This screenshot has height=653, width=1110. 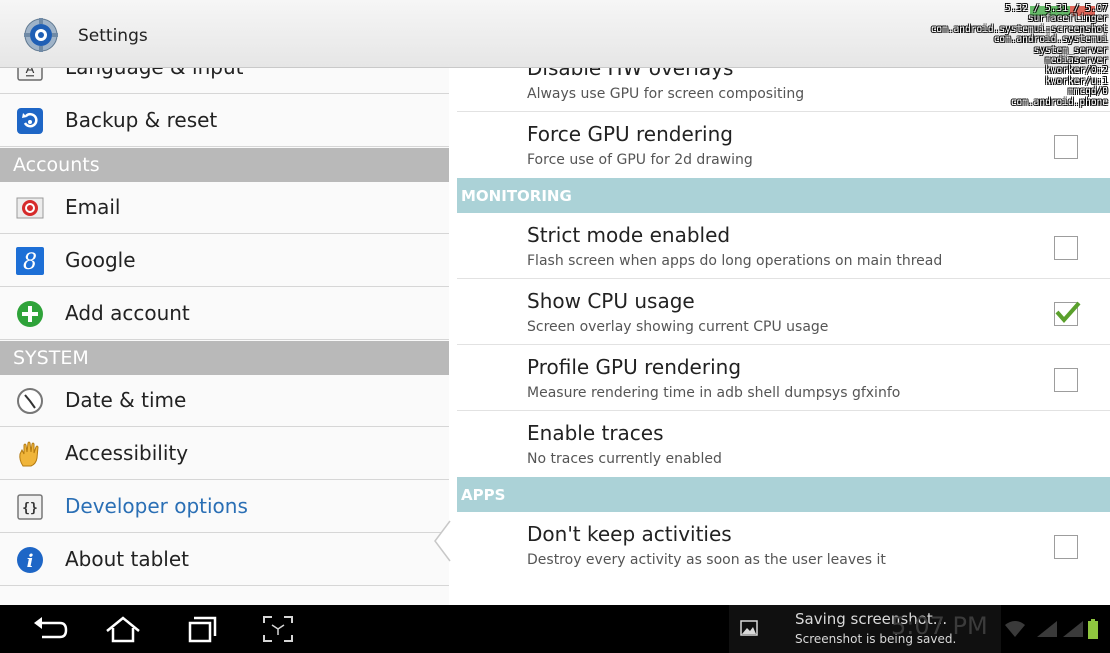 I want to click on pref-title: Profile GPU rendering, so click(x=634, y=367).